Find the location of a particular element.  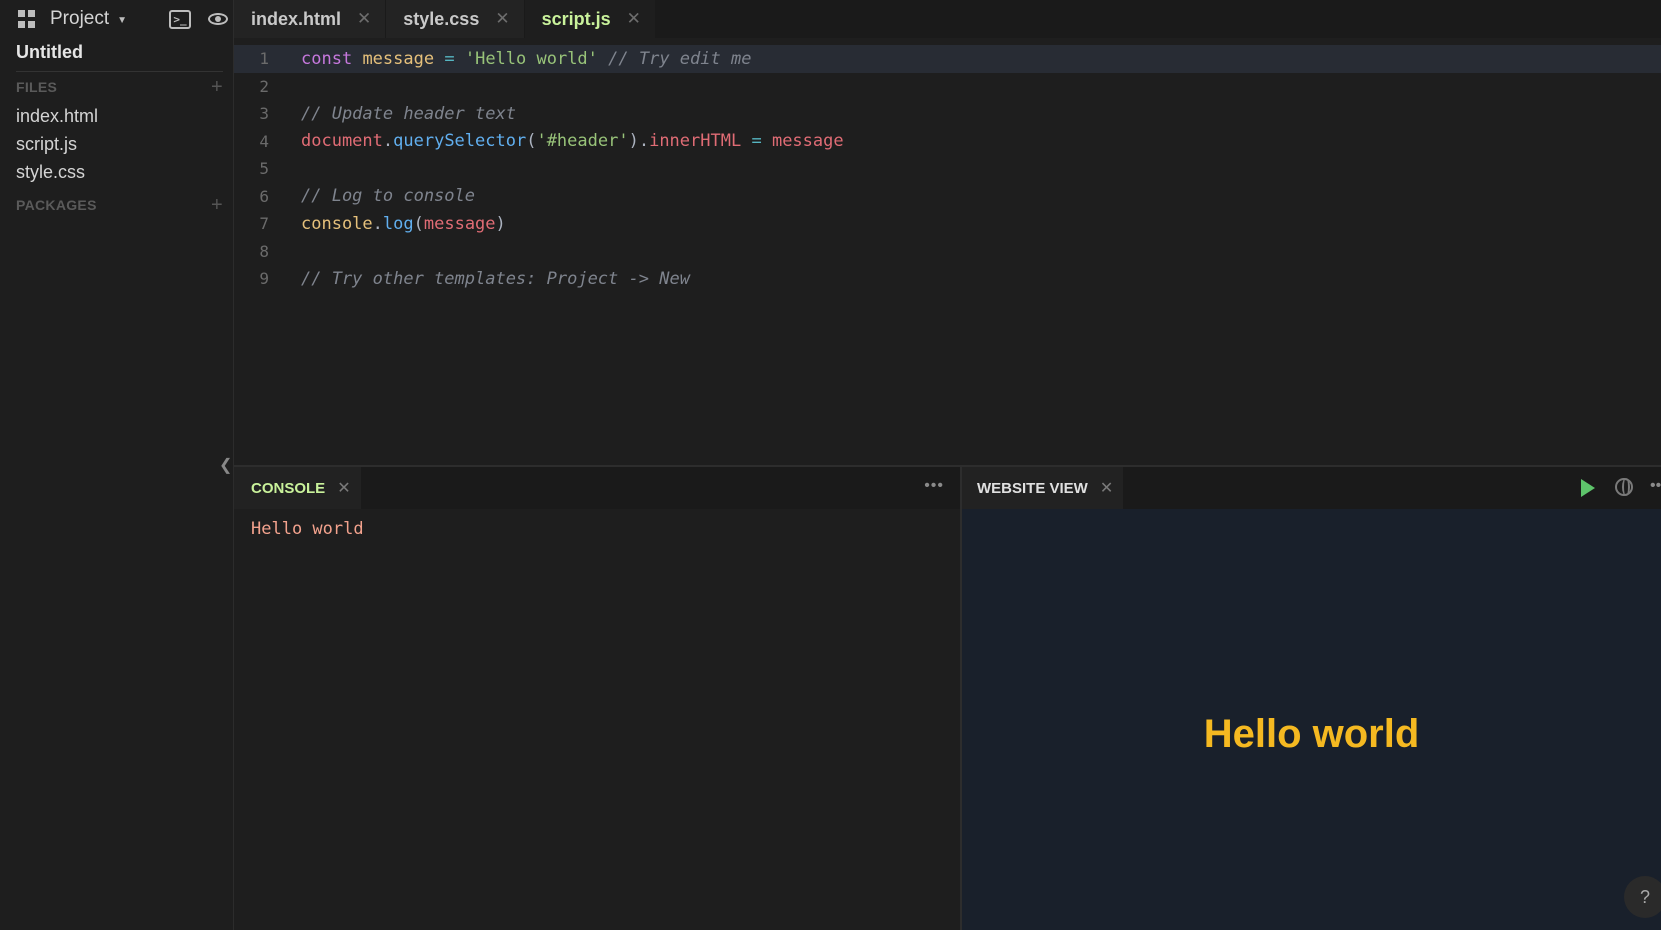

collapse-sidebar-icon: ❮ is located at coordinates (225, 465).